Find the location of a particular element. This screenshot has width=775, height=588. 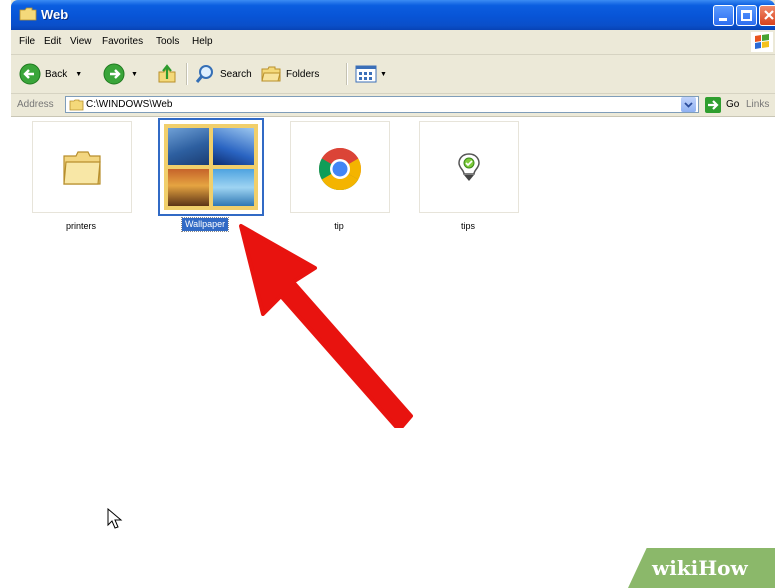

folder-thumbnail-printers is located at coordinates (82, 167).